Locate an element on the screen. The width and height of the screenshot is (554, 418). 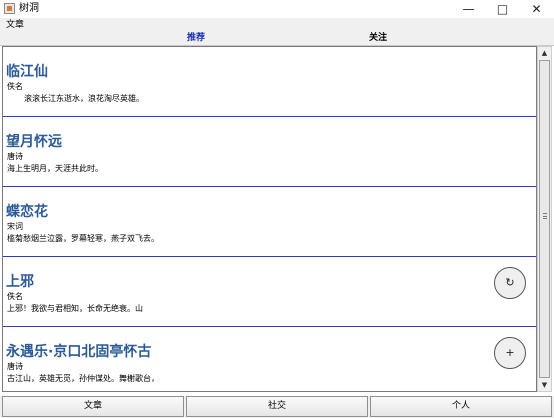
bottom-nav: 文章 社交 个人 is located at coordinates (277, 407).